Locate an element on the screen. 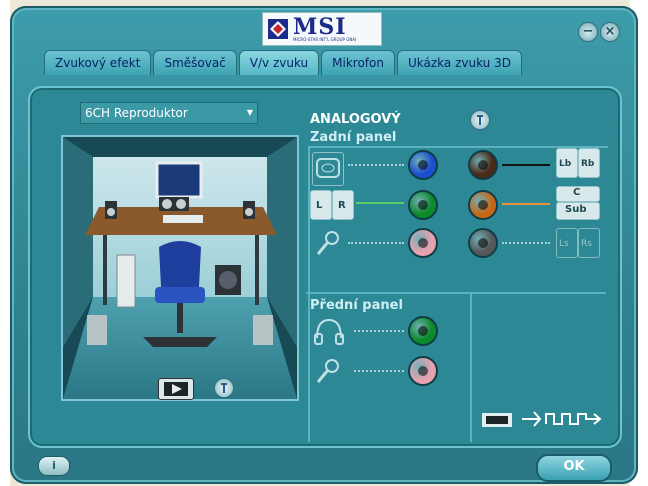 The height and width of the screenshot is (486, 648). brand-subtitle: MICRO-STAR INT'L GROUP GNAI is located at coordinates (325, 39).